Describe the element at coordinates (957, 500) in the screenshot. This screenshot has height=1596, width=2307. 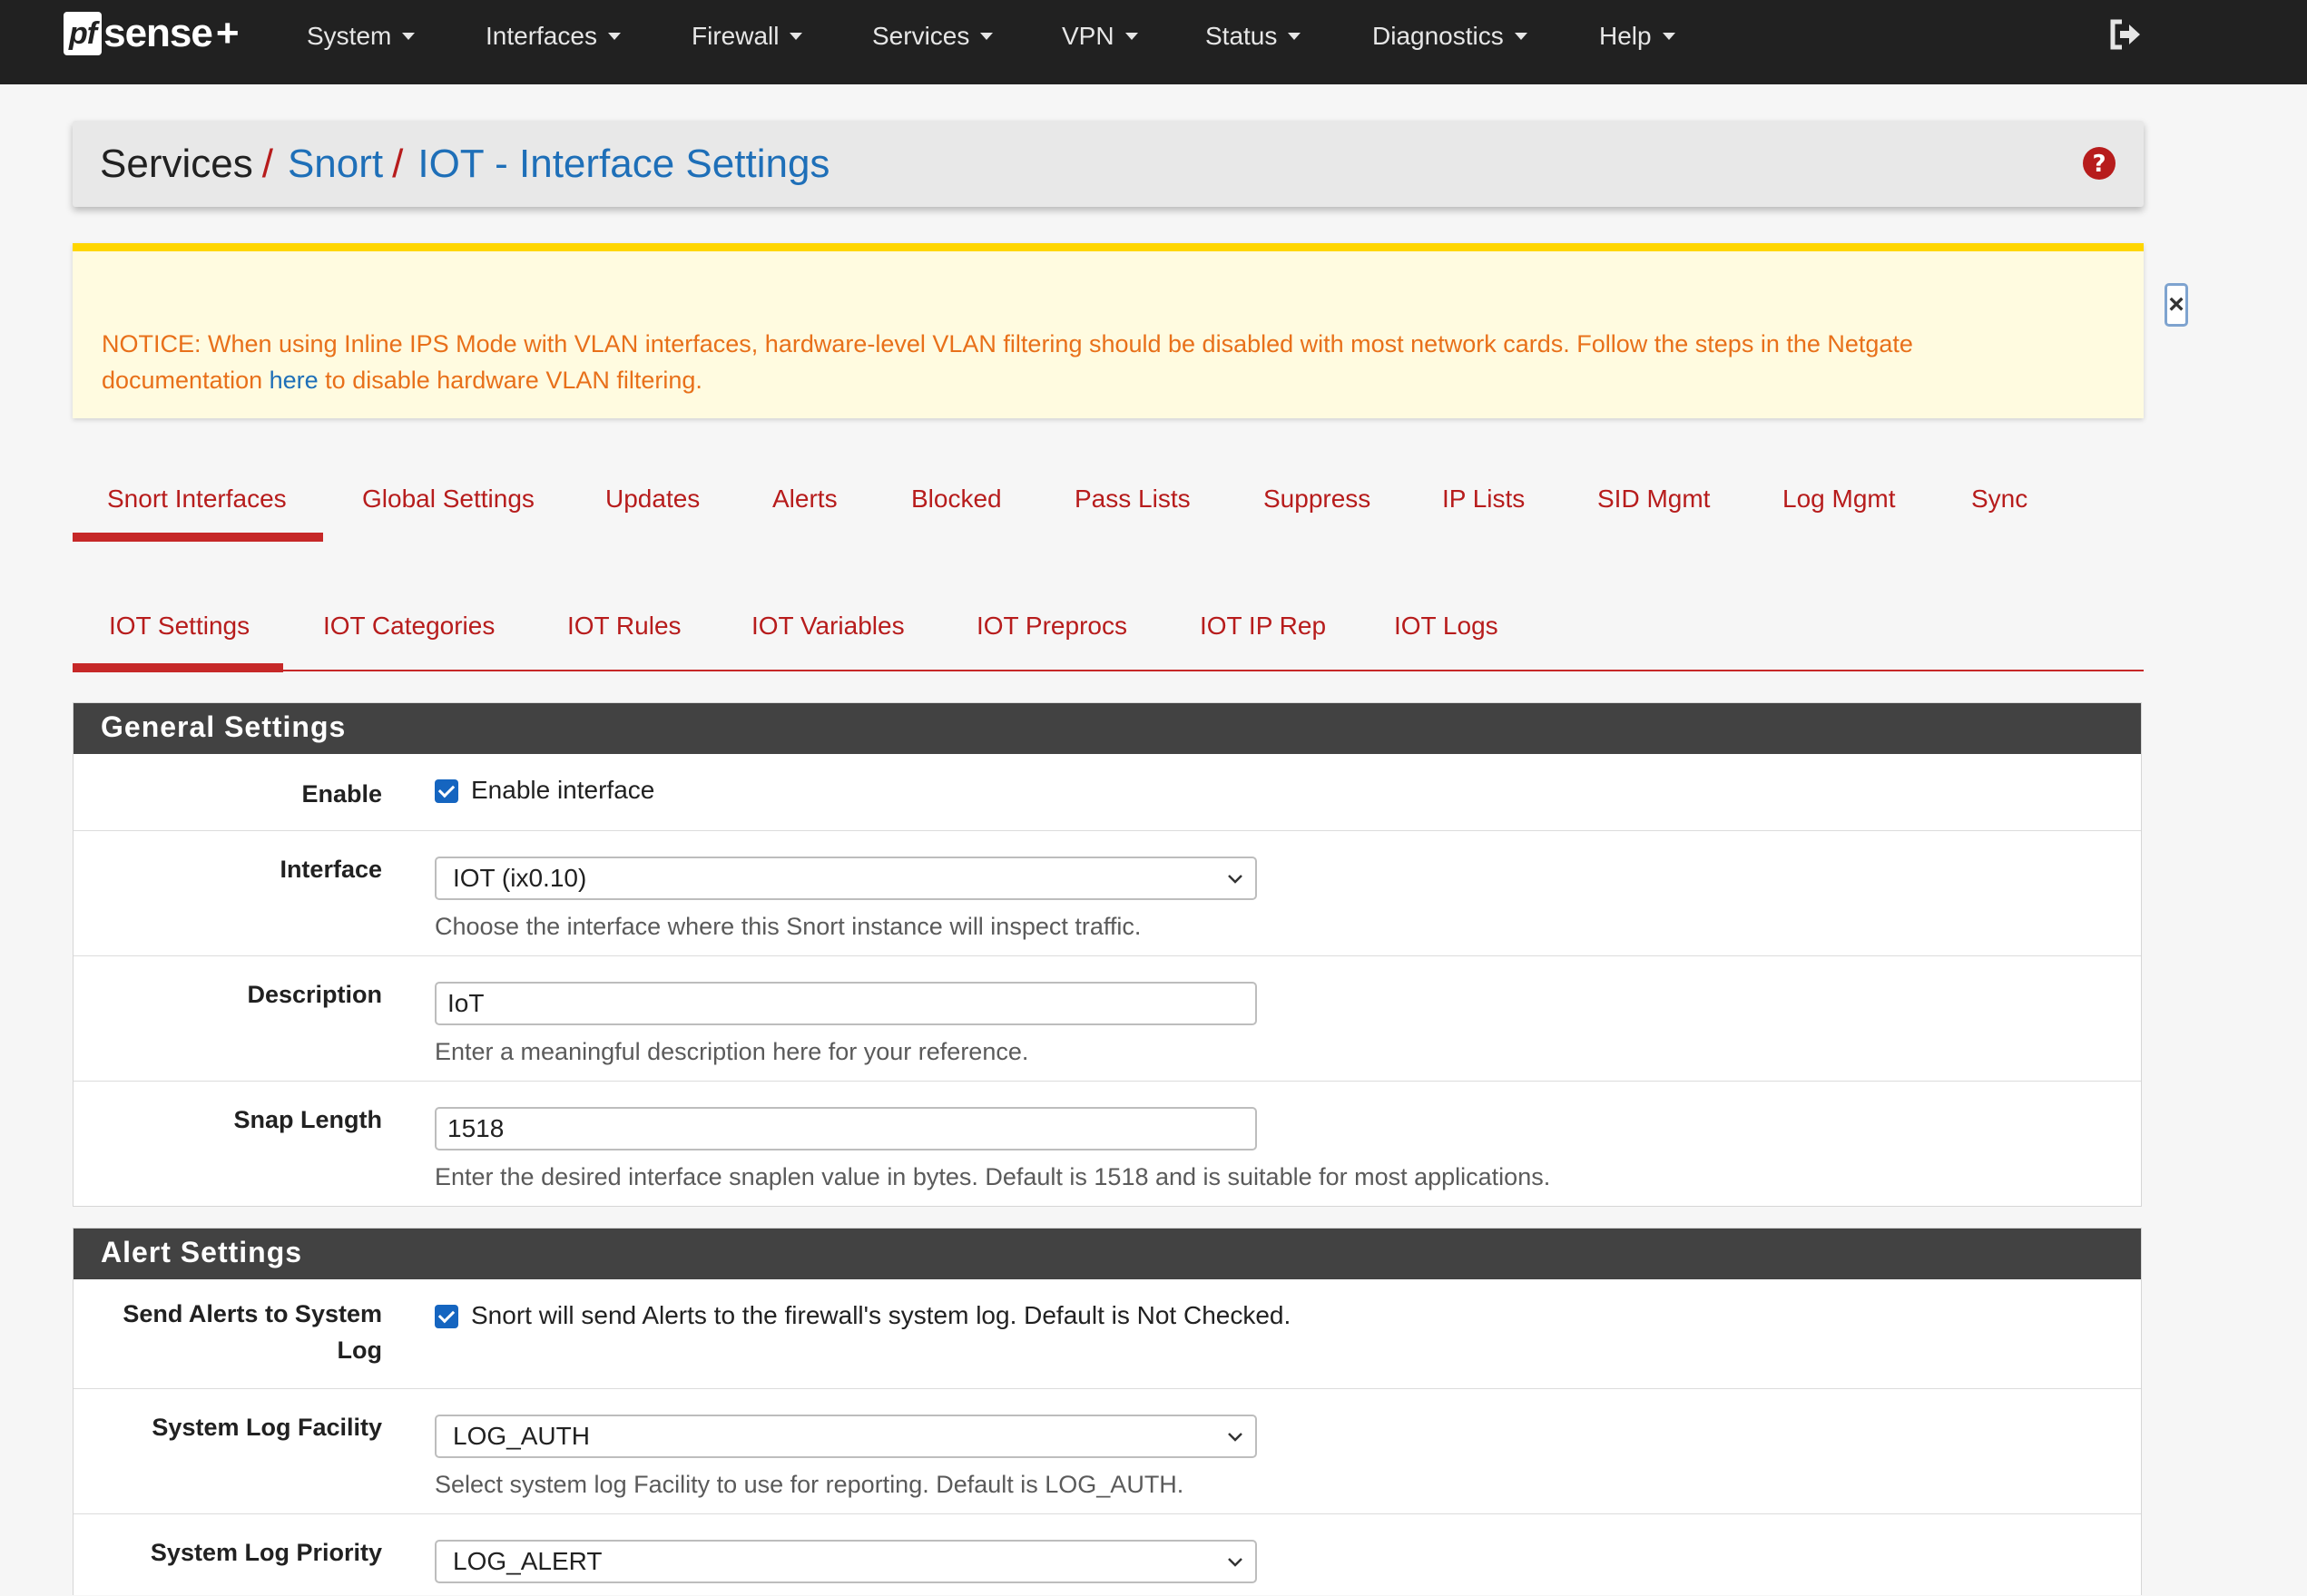
I see `tab-blocked: Blocked` at that location.